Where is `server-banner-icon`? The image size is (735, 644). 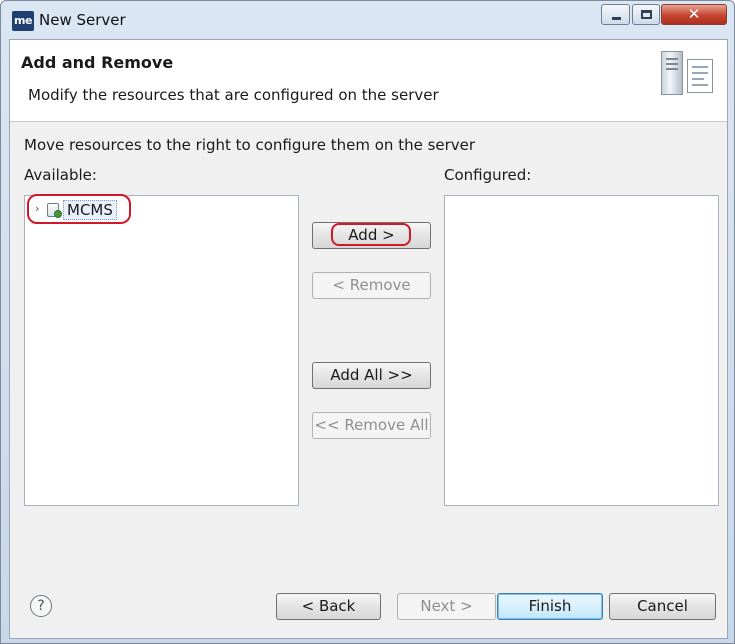 server-banner-icon is located at coordinates (688, 75).